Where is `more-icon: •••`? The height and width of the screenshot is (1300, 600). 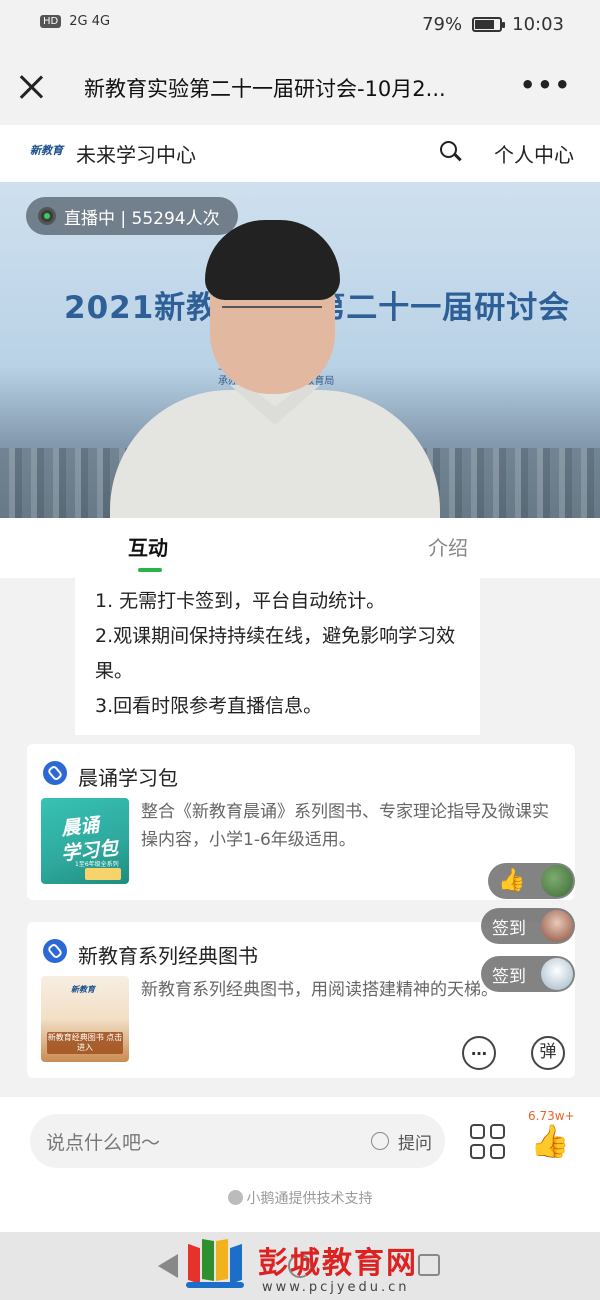 more-icon: ••• is located at coordinates (546, 85).